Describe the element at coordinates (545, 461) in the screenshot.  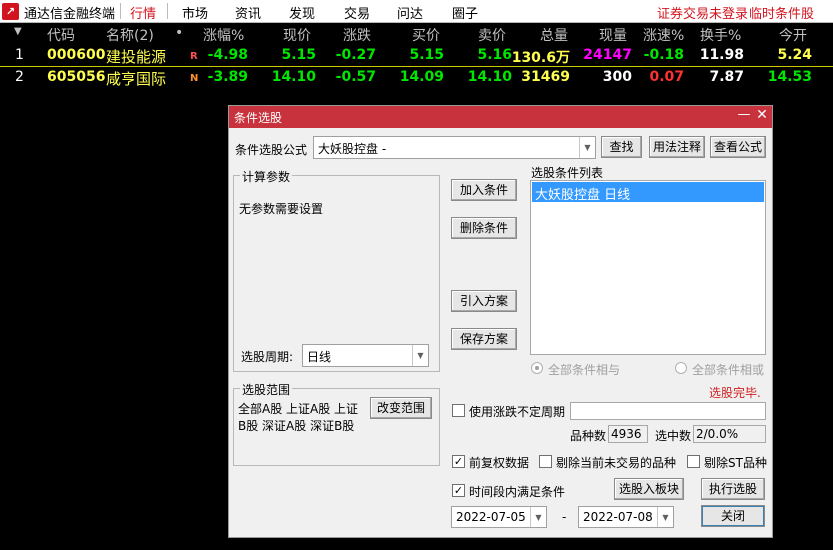
I see `exclude-nontrade-checkbox` at that location.